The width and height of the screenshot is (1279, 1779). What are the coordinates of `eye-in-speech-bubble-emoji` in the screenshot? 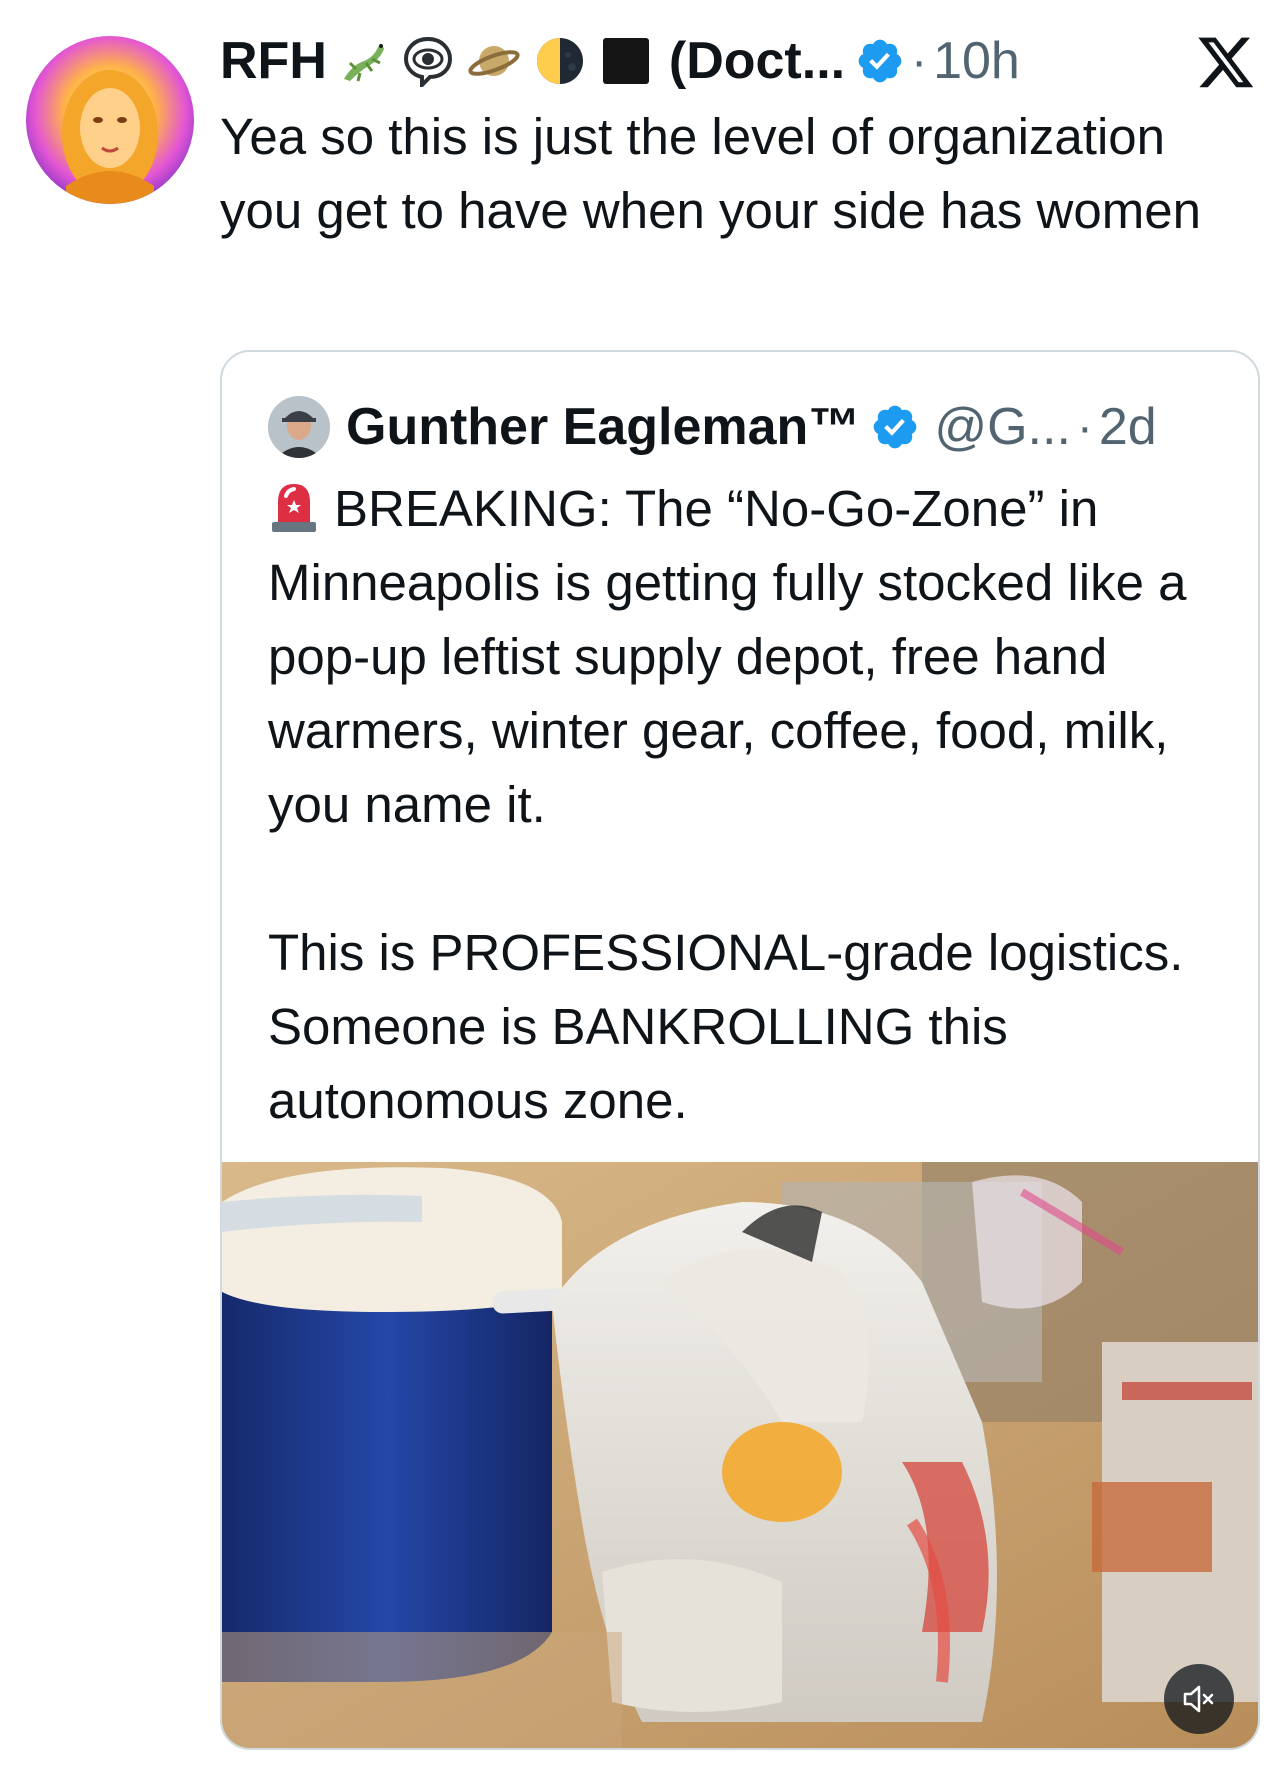 It's located at (428, 61).